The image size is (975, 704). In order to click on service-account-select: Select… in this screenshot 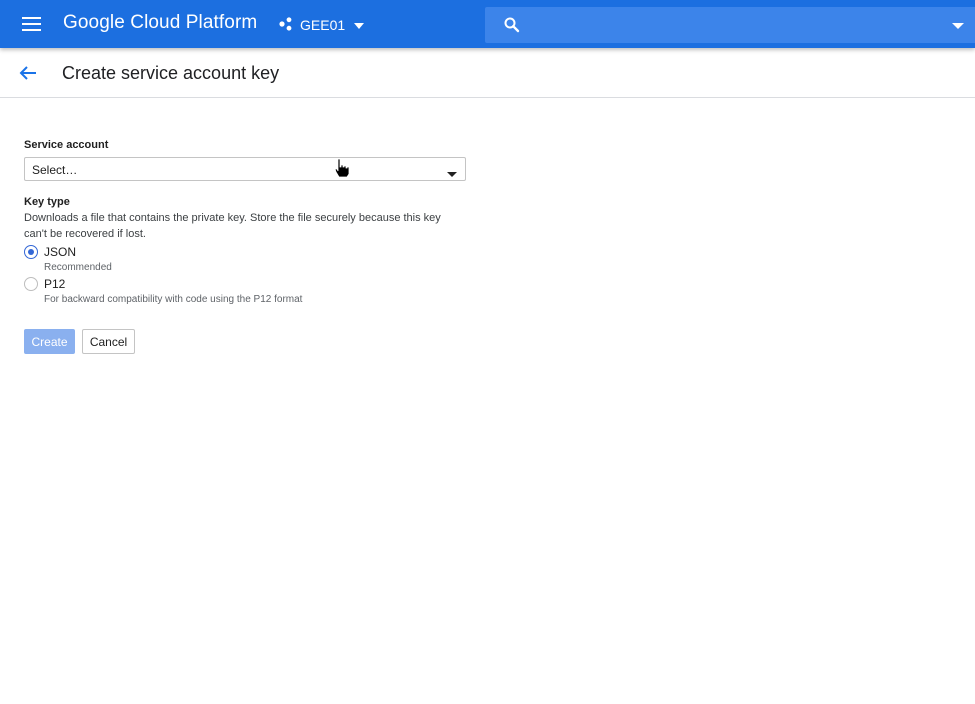, I will do `click(245, 169)`.